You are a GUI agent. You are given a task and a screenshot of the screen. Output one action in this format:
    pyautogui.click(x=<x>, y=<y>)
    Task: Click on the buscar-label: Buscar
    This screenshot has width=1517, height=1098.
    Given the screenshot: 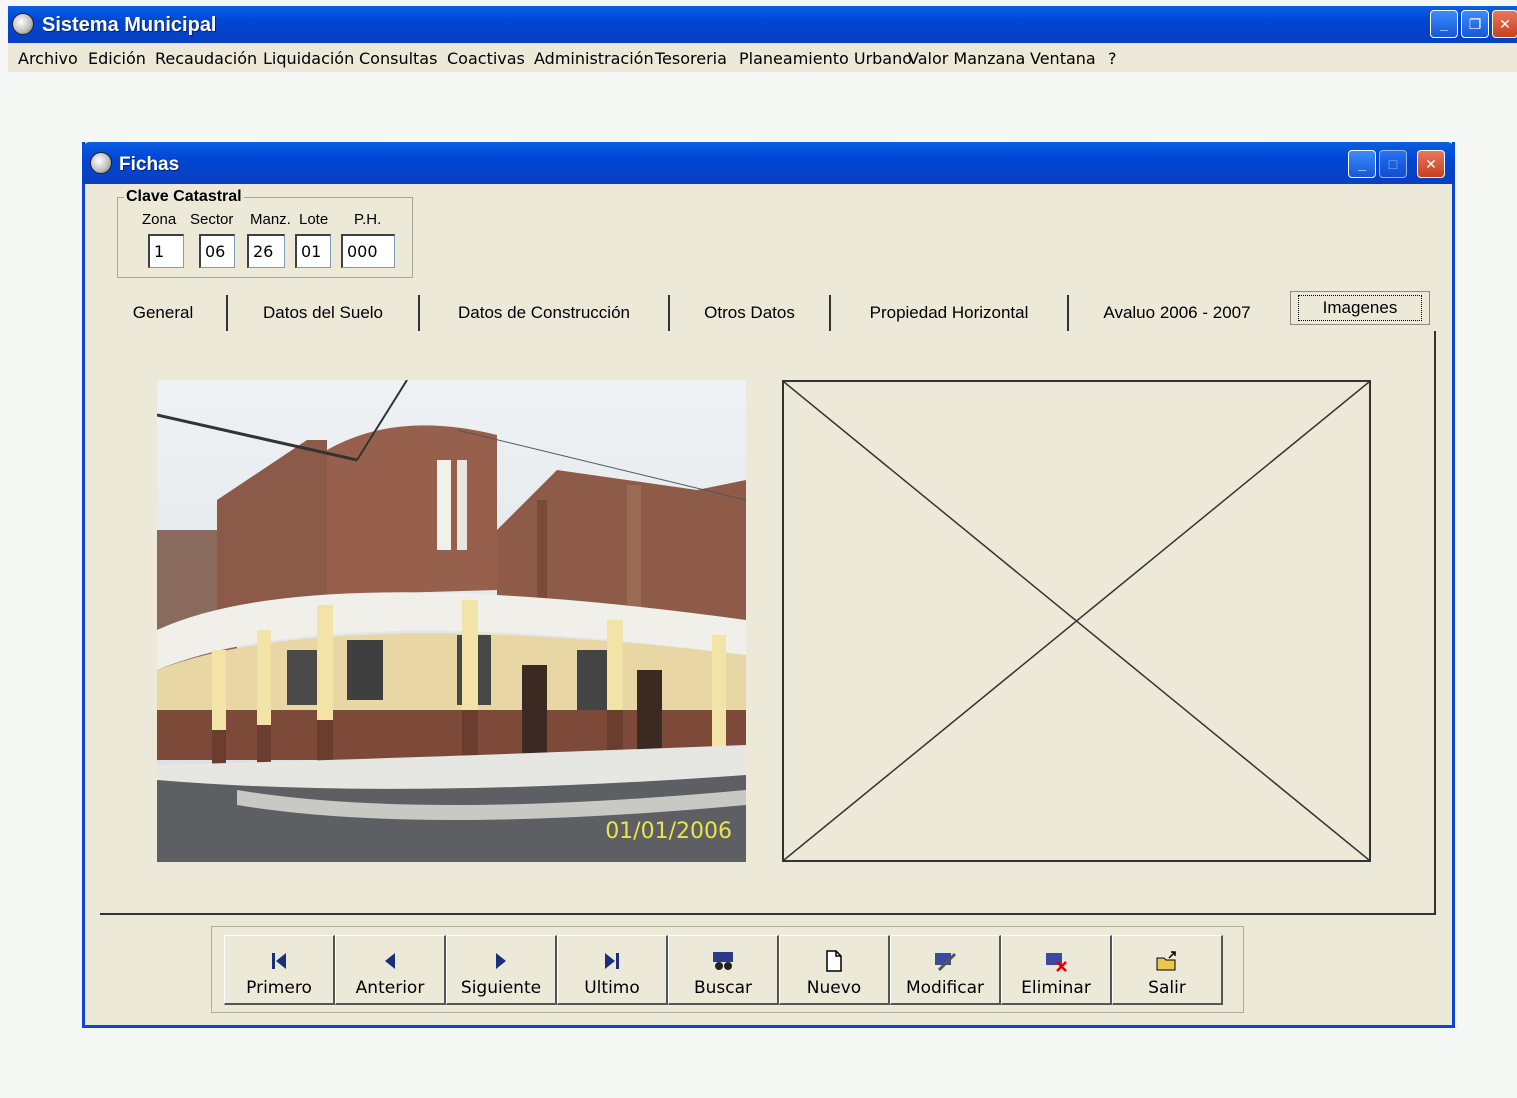 What is the action you would take?
    pyautogui.click(x=723, y=988)
    